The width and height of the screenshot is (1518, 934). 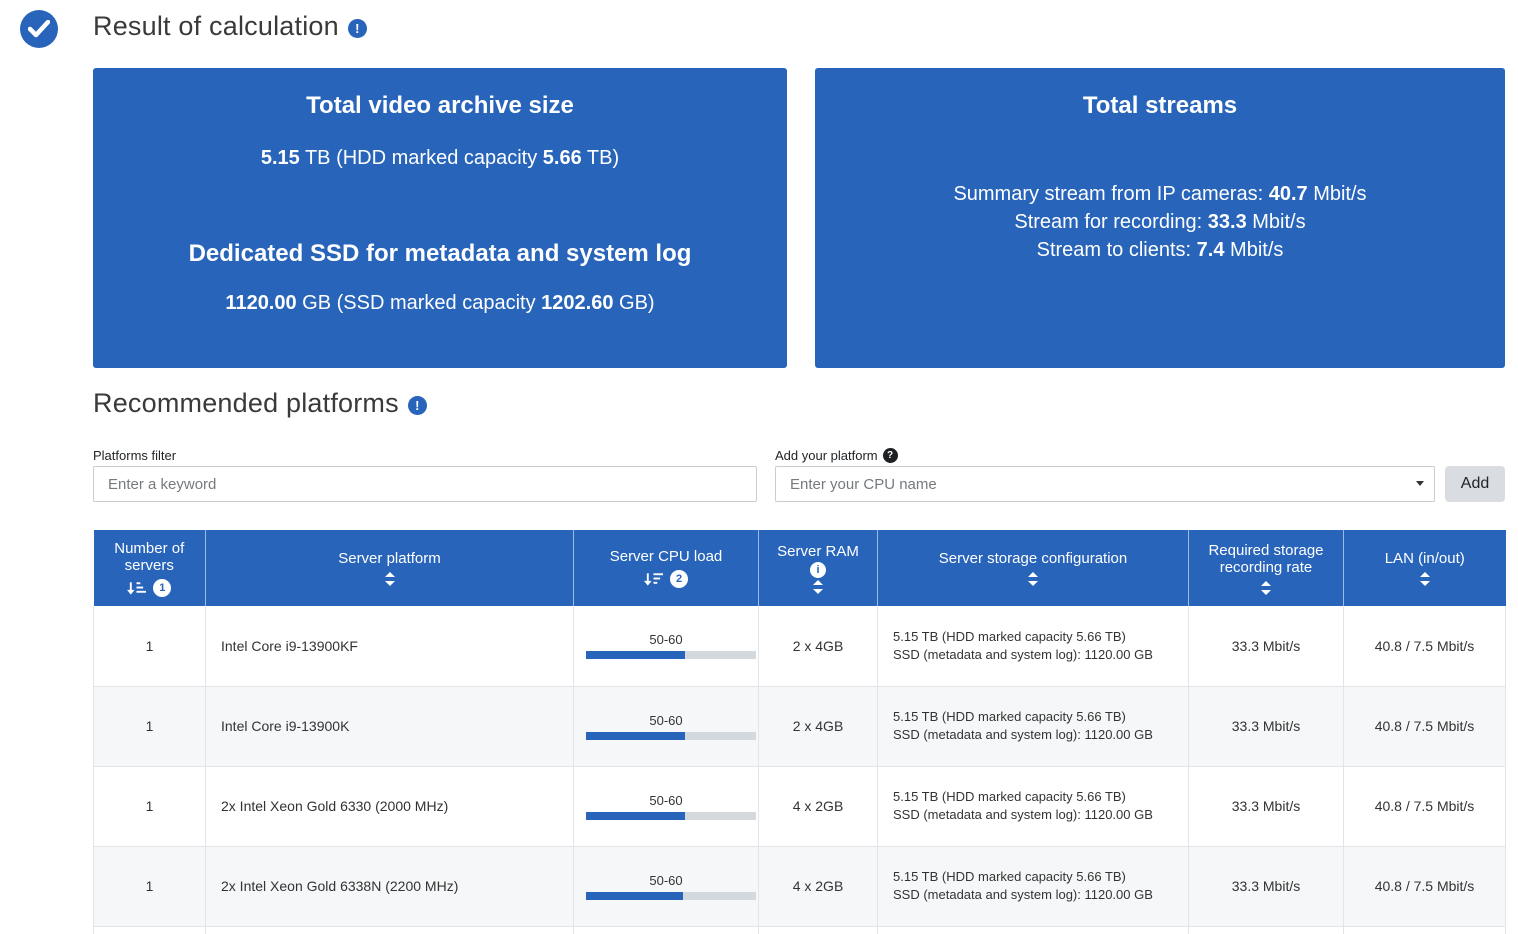 What do you see at coordinates (149, 568) in the screenshot?
I see `col-header-number-of-servers: Number of servers 1` at bounding box center [149, 568].